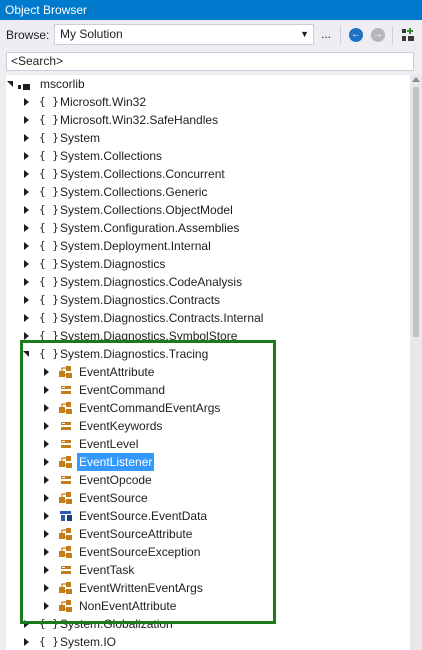 The height and width of the screenshot is (650, 422). I want to click on tree-node-type: NonEventAttribute, so click(208, 606).